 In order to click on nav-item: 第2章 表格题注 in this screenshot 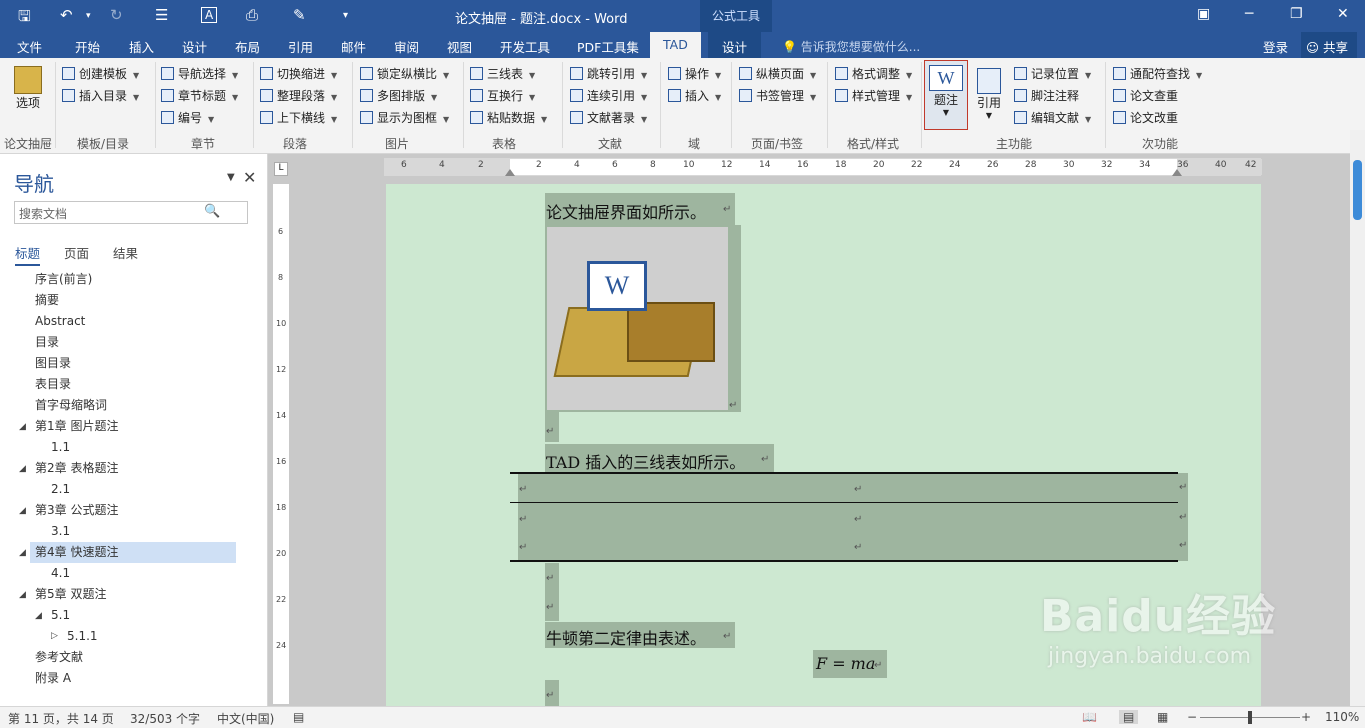, I will do `click(76, 468)`.